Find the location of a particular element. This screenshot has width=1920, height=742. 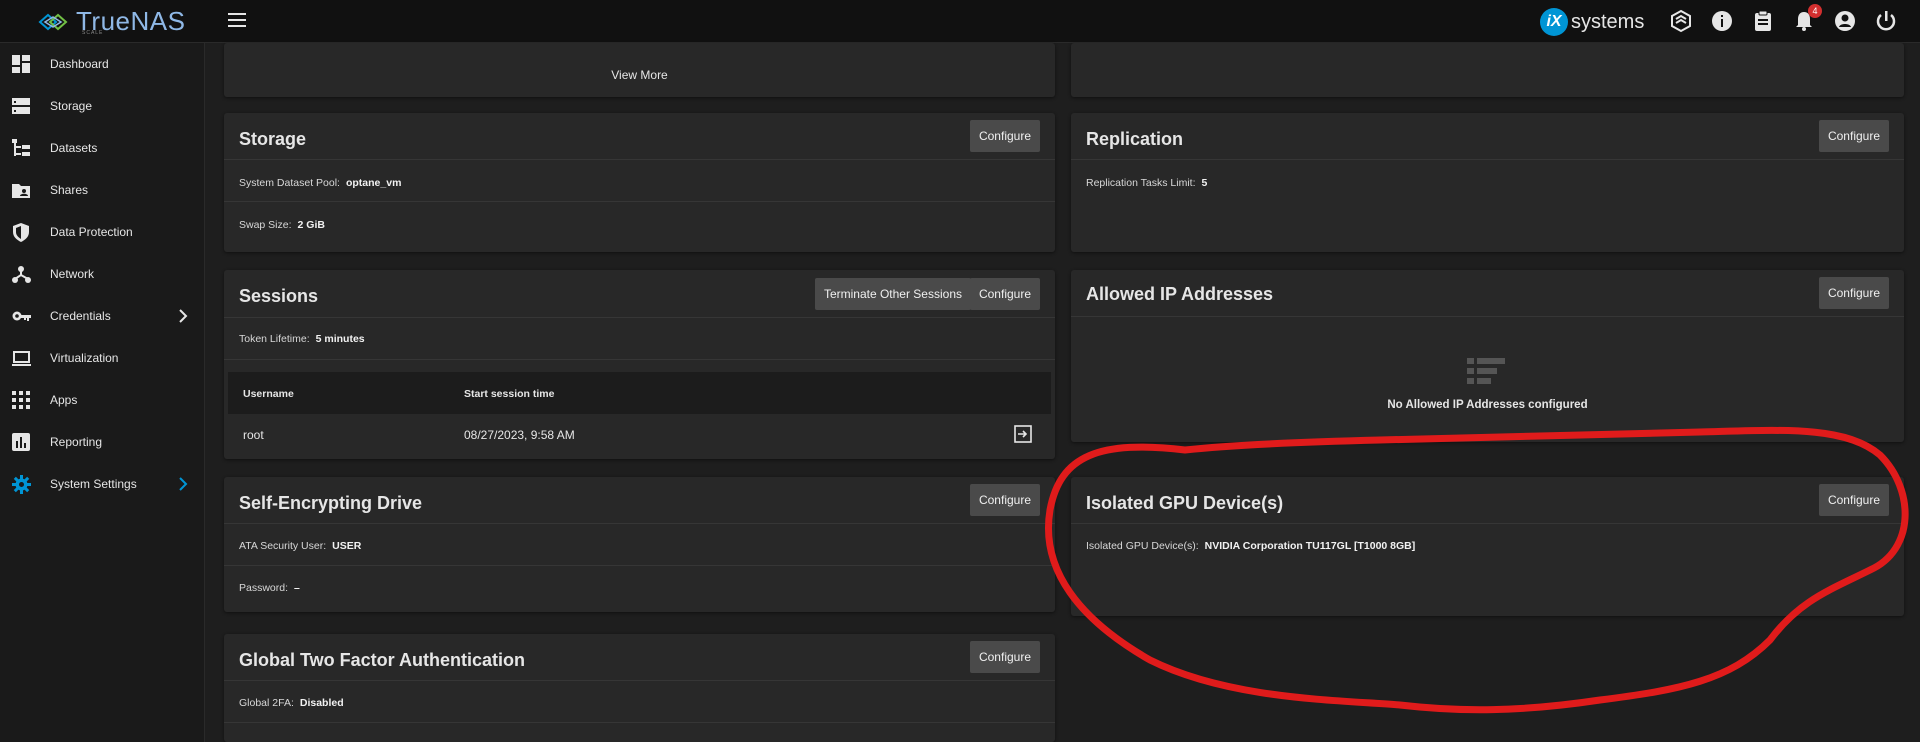

card-partial-top-left: View More is located at coordinates (639, 70).